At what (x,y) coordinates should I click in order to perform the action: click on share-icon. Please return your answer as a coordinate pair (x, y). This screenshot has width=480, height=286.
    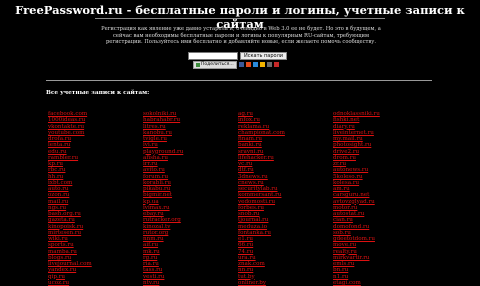
    Looking at the image, I should click on (198, 64).